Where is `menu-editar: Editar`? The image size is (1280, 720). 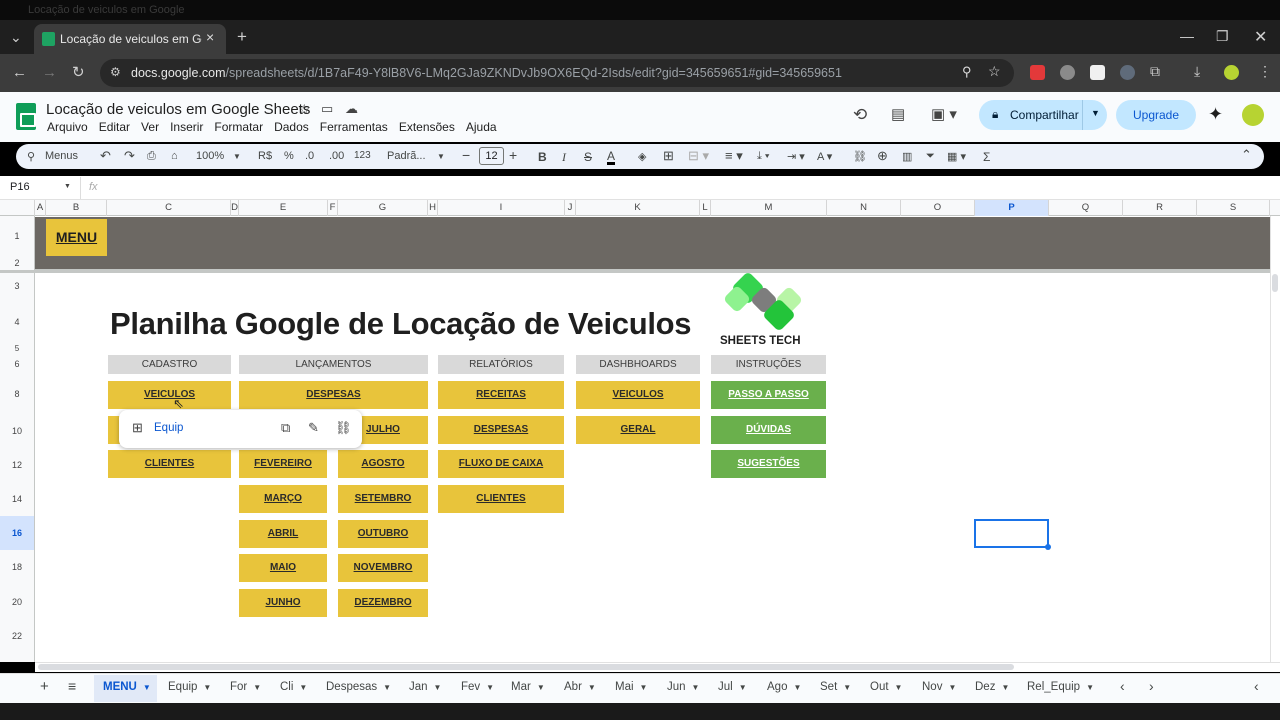
menu-editar: Editar is located at coordinates (114, 127).